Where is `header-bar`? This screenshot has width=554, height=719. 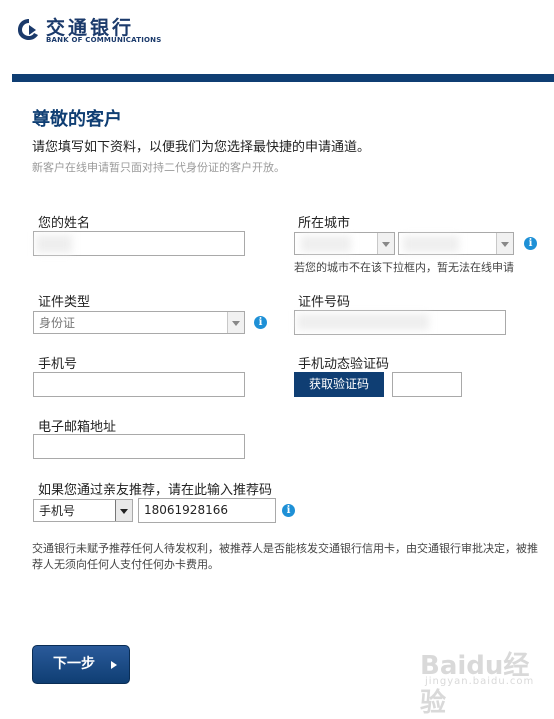
header-bar is located at coordinates (283, 78).